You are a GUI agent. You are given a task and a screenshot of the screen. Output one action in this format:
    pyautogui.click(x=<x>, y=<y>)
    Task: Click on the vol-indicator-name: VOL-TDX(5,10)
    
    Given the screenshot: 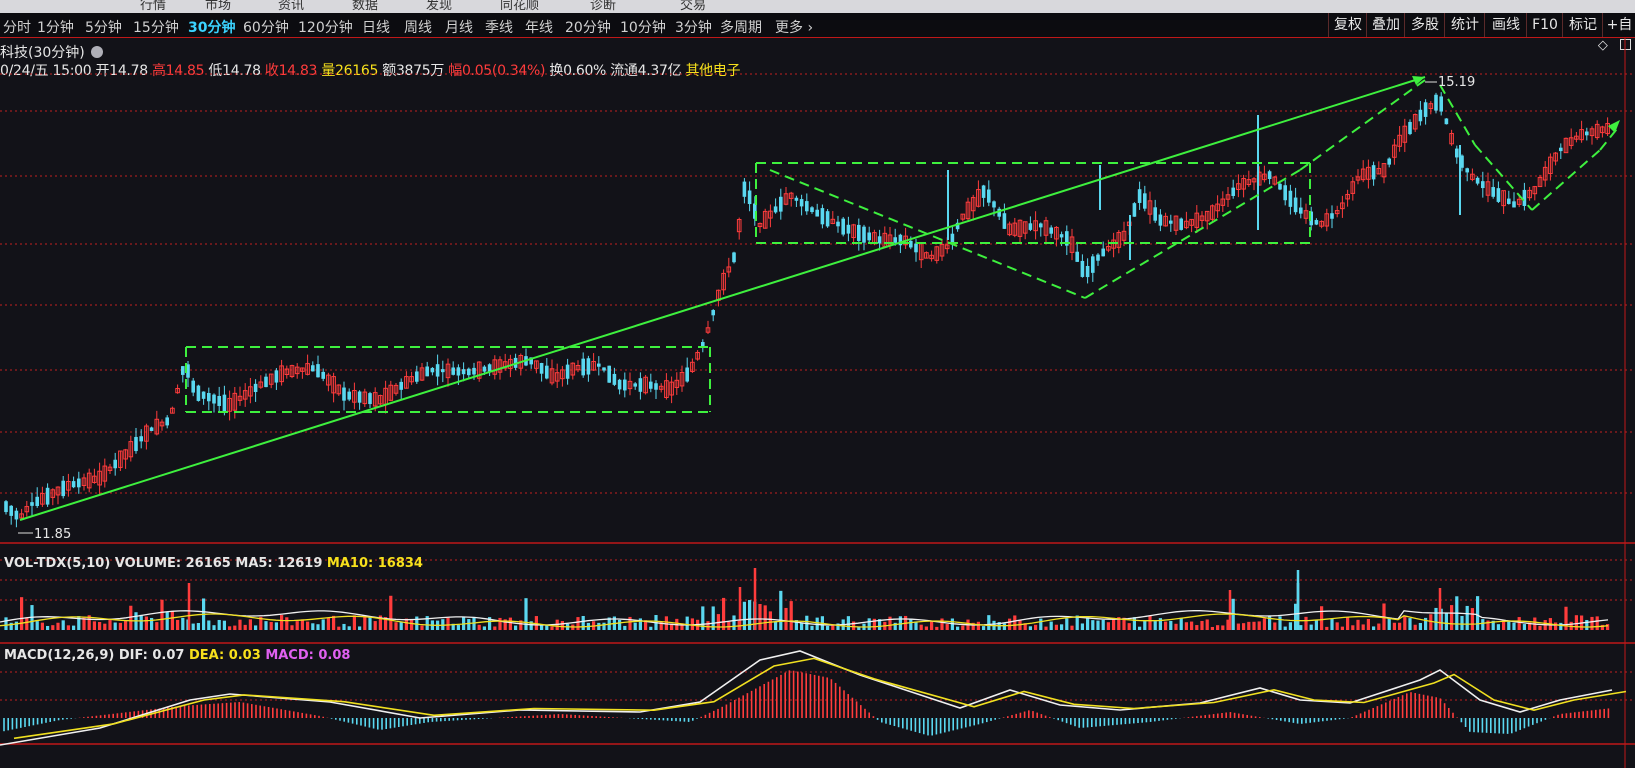 What is the action you would take?
    pyautogui.click(x=57, y=563)
    